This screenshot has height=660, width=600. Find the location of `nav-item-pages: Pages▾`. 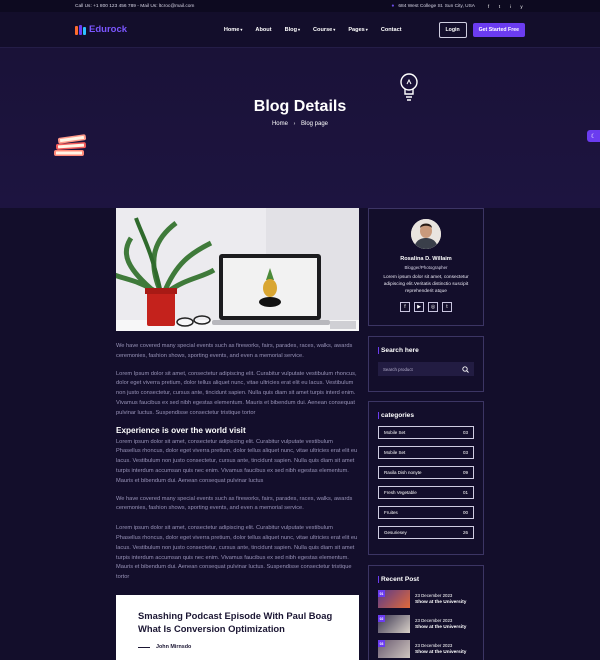

nav-item-pages: Pages▾ is located at coordinates (358, 30).